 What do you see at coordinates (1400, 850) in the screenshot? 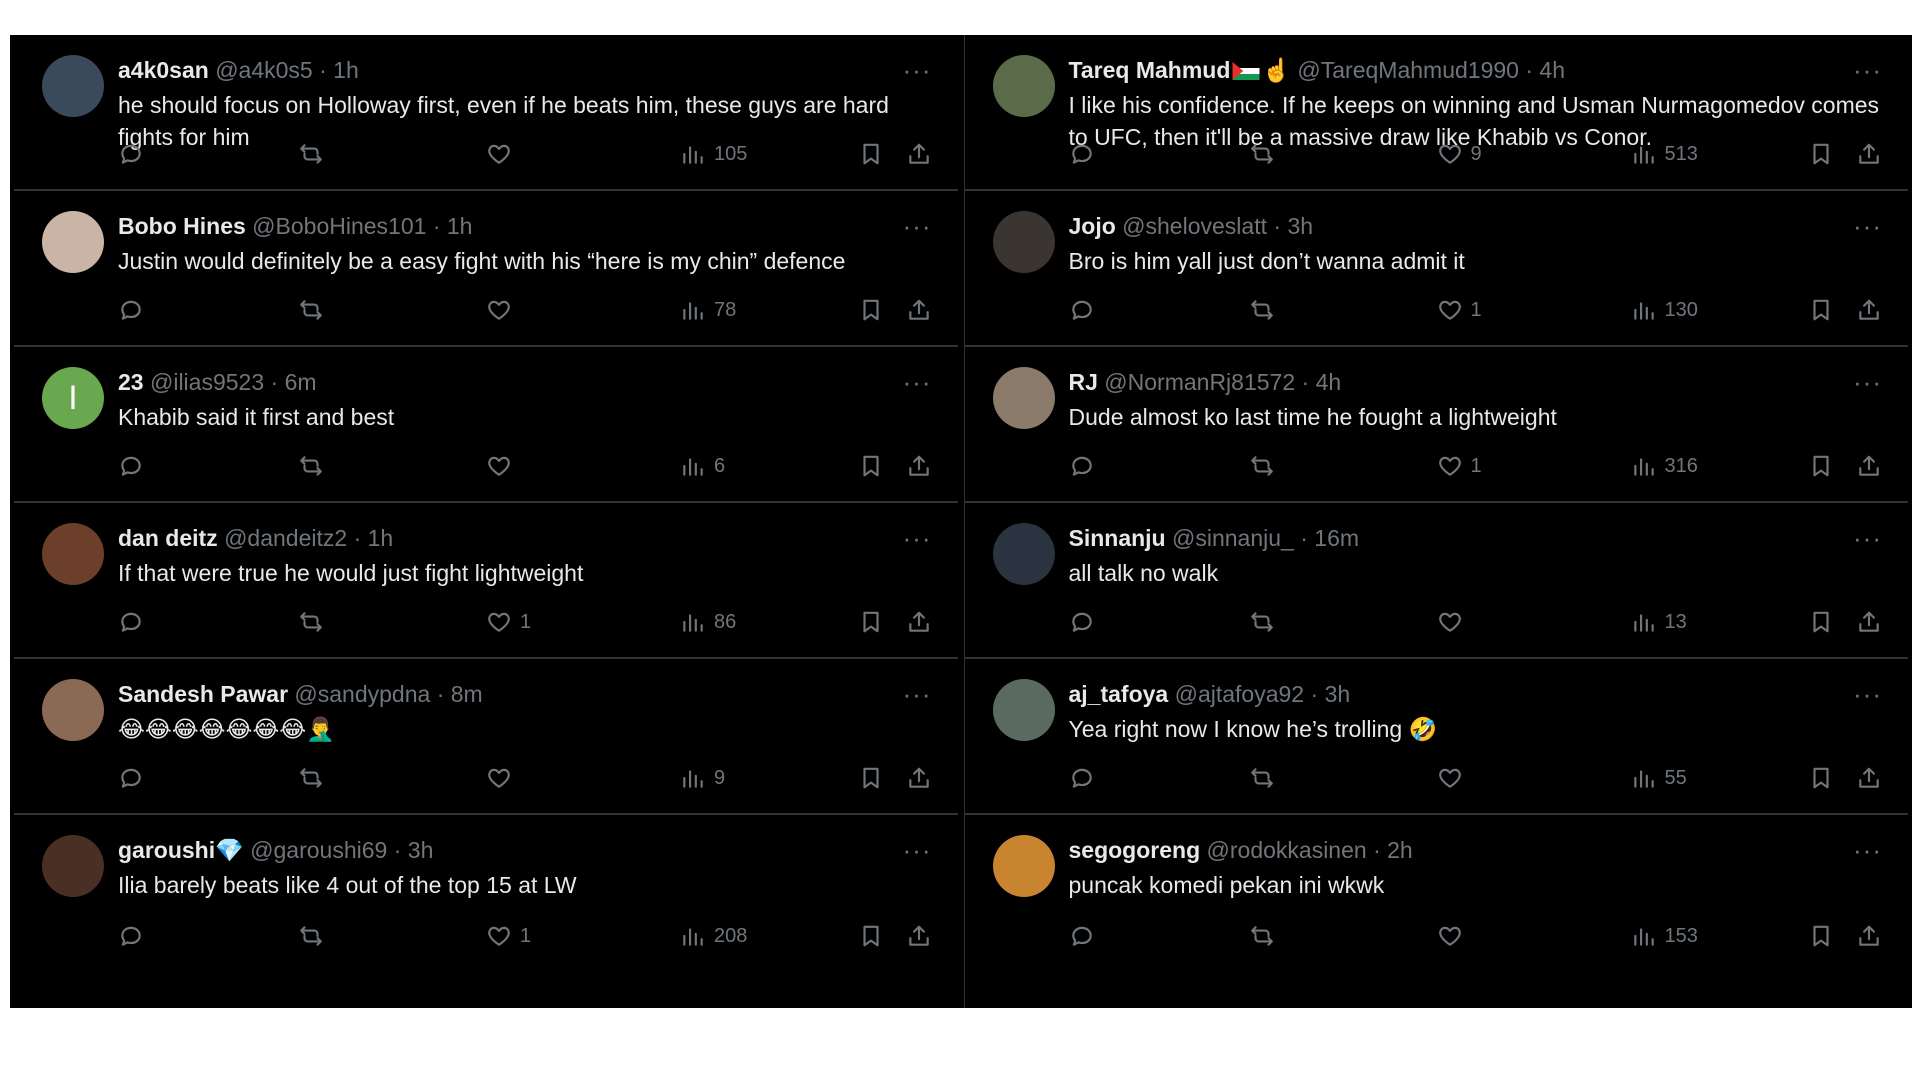
I see `timestamp: 2h` at bounding box center [1400, 850].